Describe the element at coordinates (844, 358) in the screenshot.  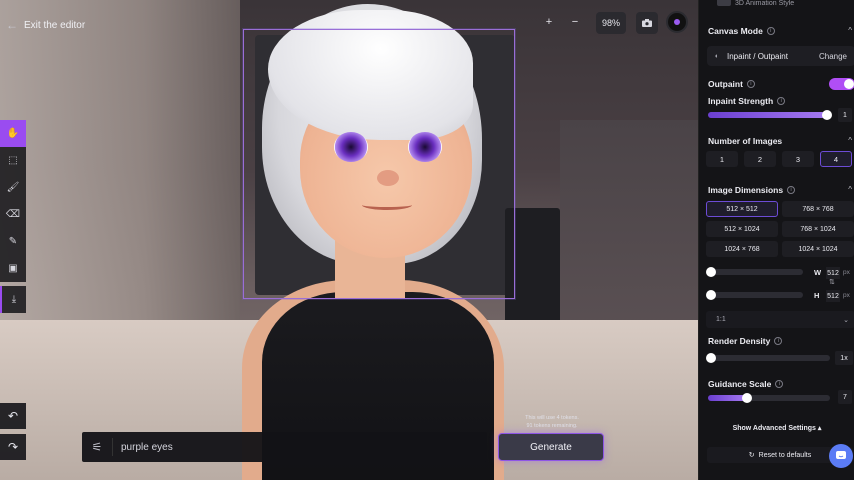
I see `render-density-value: 1x` at that location.